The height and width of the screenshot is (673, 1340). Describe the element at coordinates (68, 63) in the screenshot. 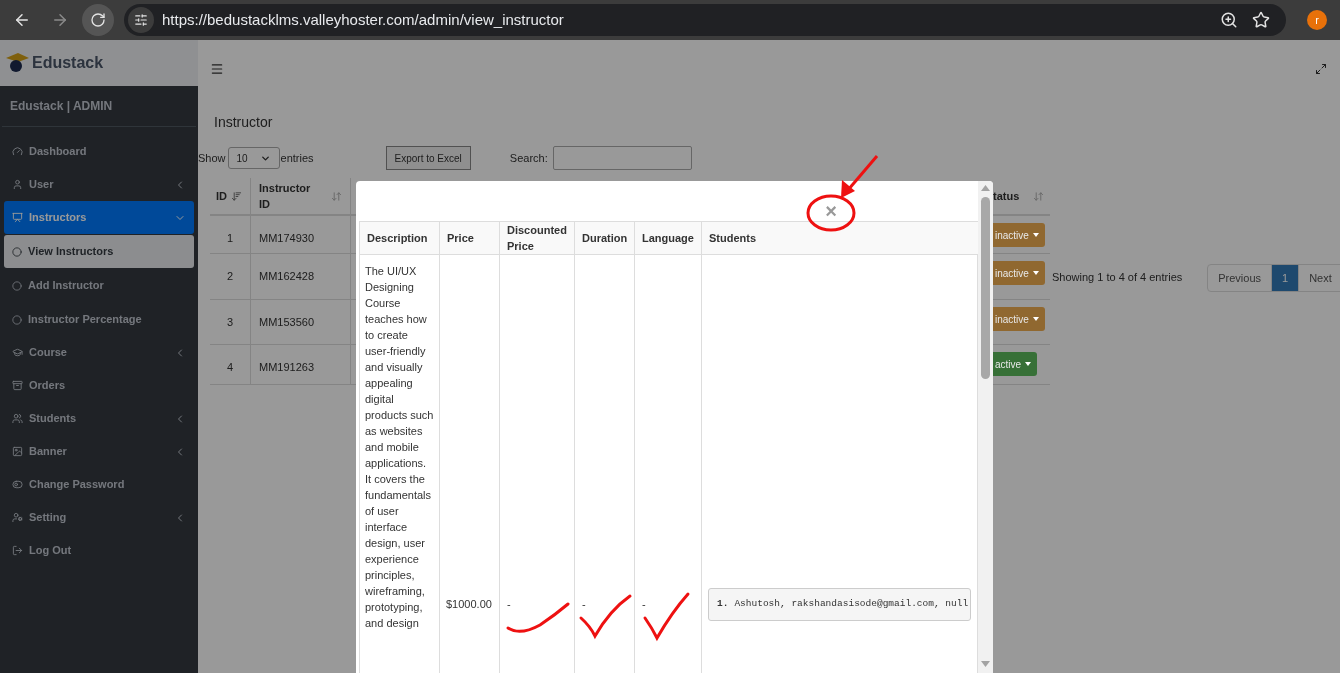

I see `brand-name: Edustack` at that location.